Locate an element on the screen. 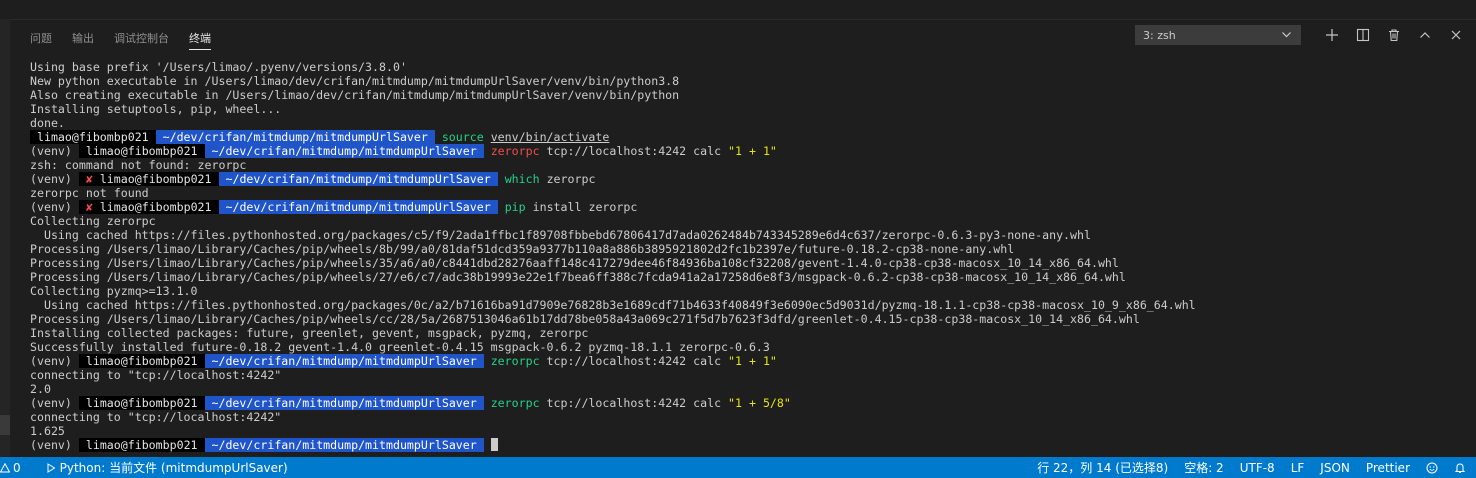  terminal-text: install zerorpc is located at coordinates (581, 207).